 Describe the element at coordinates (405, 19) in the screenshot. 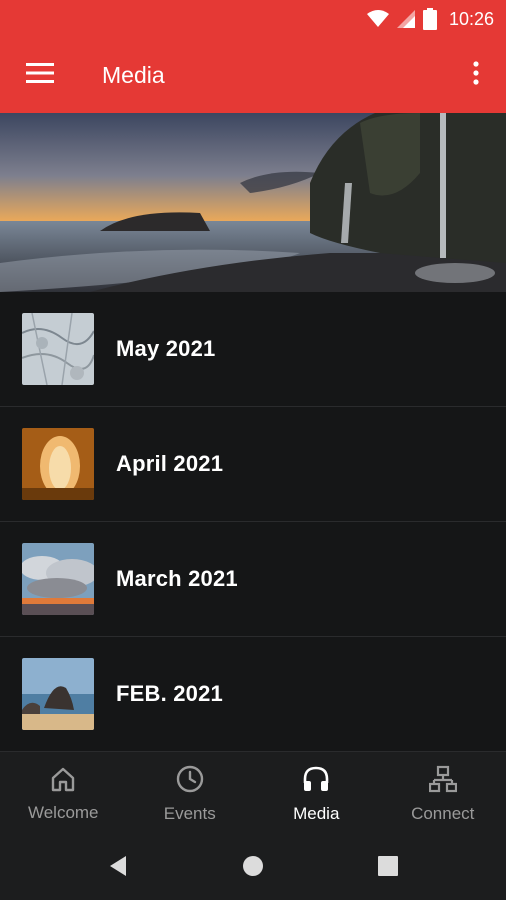

I see `cellular-signal-icon` at that location.